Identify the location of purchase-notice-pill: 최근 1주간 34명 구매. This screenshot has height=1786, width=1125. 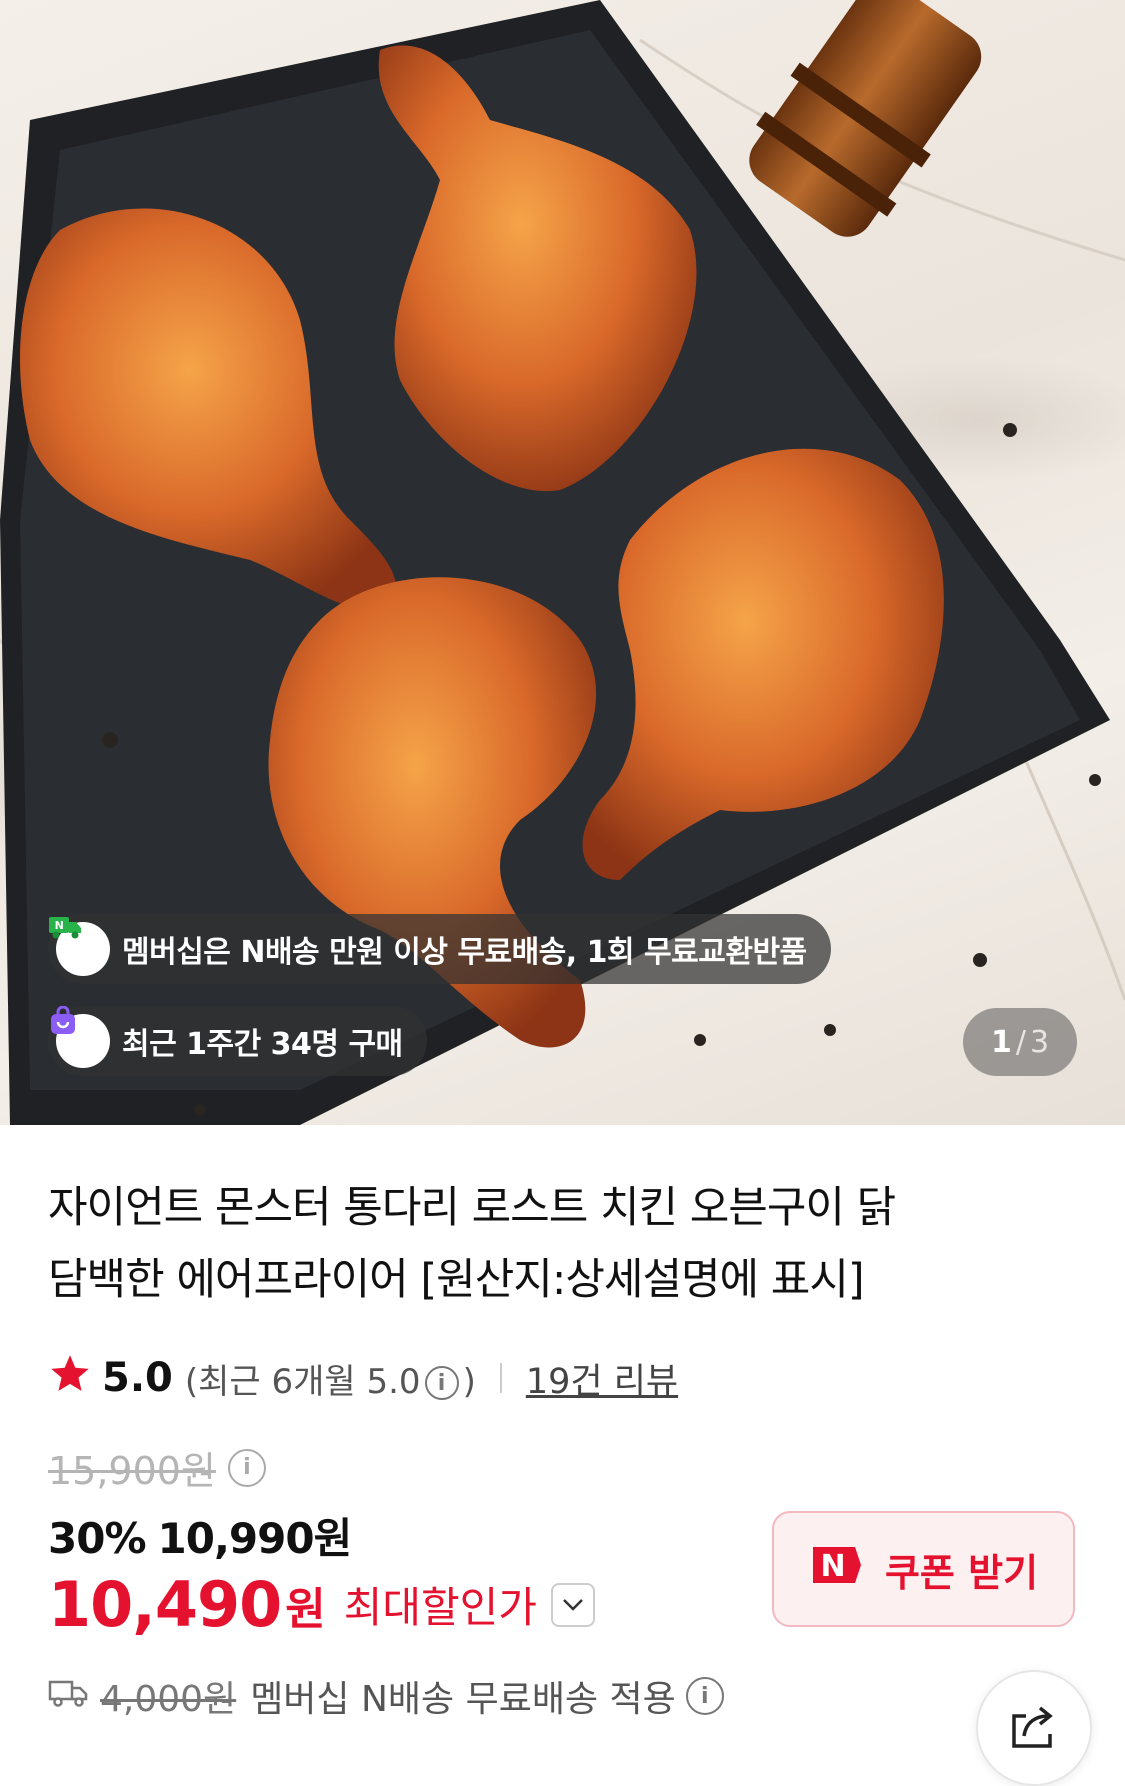
(237, 1041).